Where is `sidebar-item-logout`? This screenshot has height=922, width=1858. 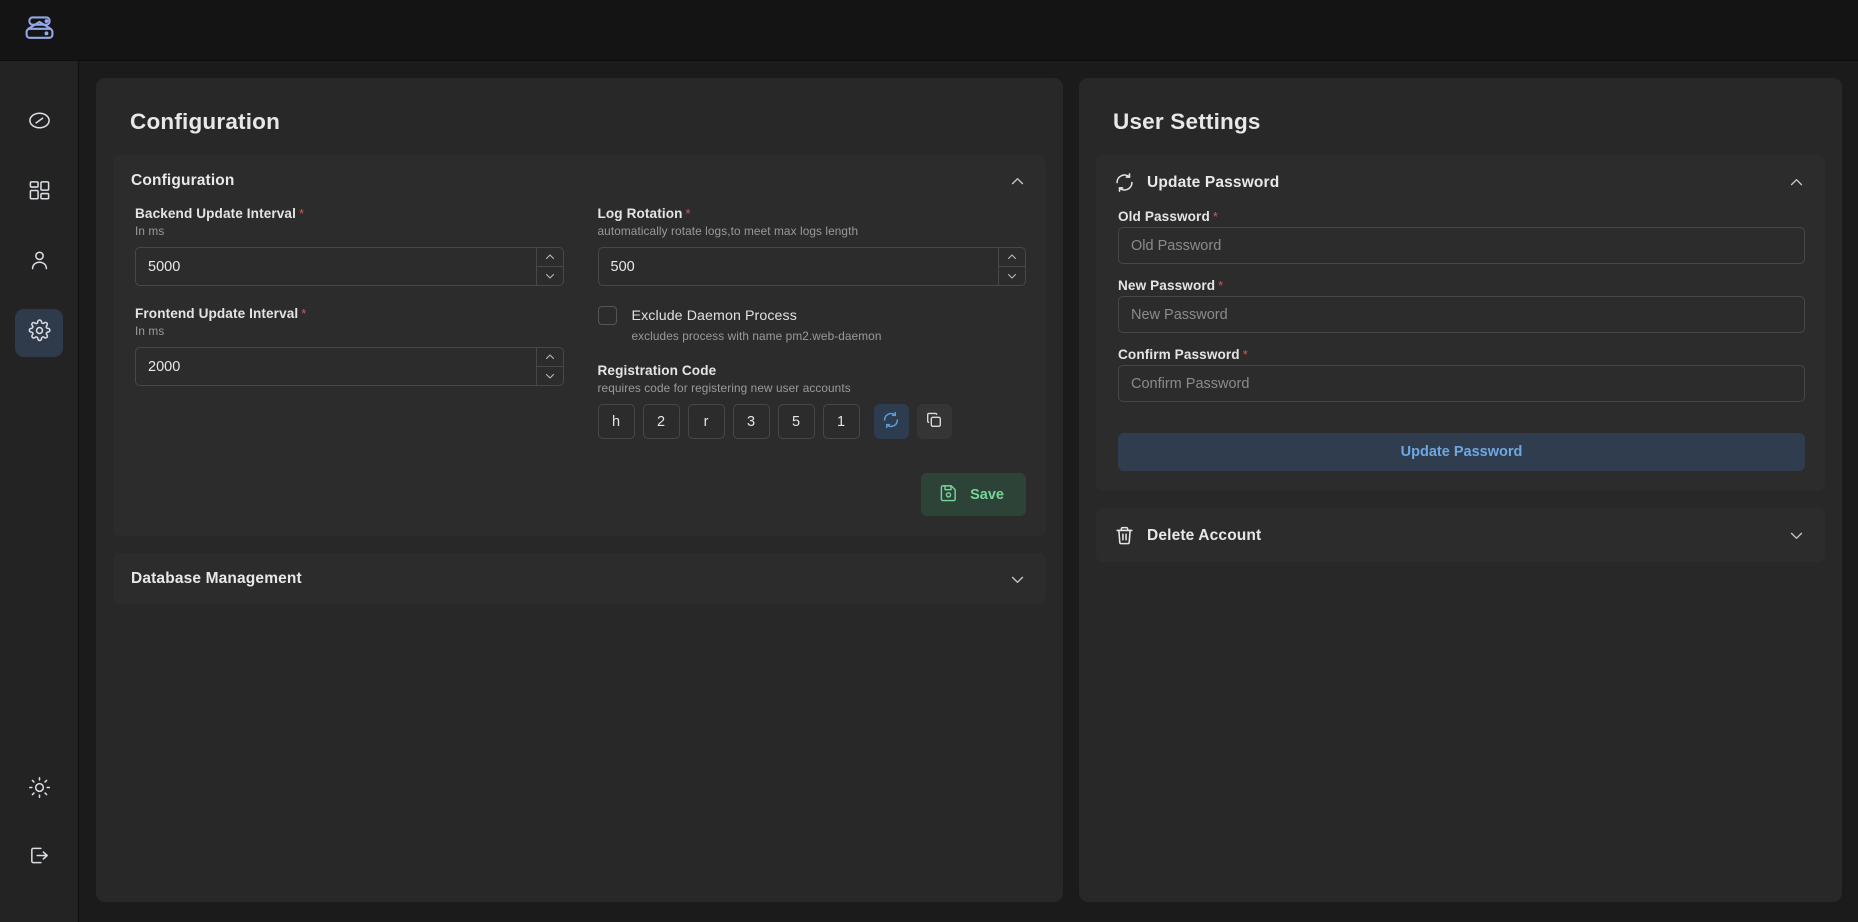
sidebar-item-logout is located at coordinates (39, 858).